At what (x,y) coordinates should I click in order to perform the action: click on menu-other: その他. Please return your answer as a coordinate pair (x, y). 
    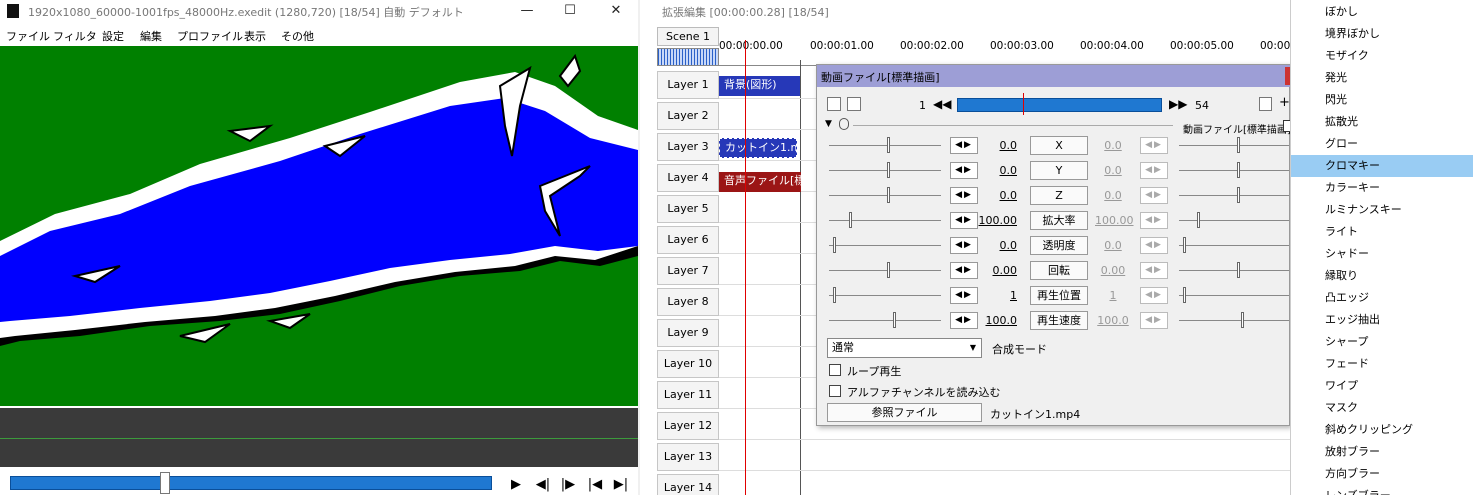
    Looking at the image, I should click on (297, 36).